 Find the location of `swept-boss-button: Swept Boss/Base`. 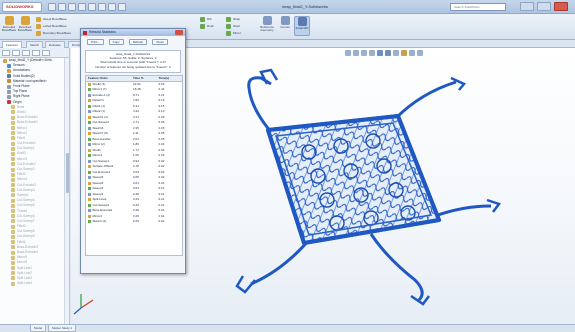

swept-boss-button: Swept Boss/Base is located at coordinates (51, 19).